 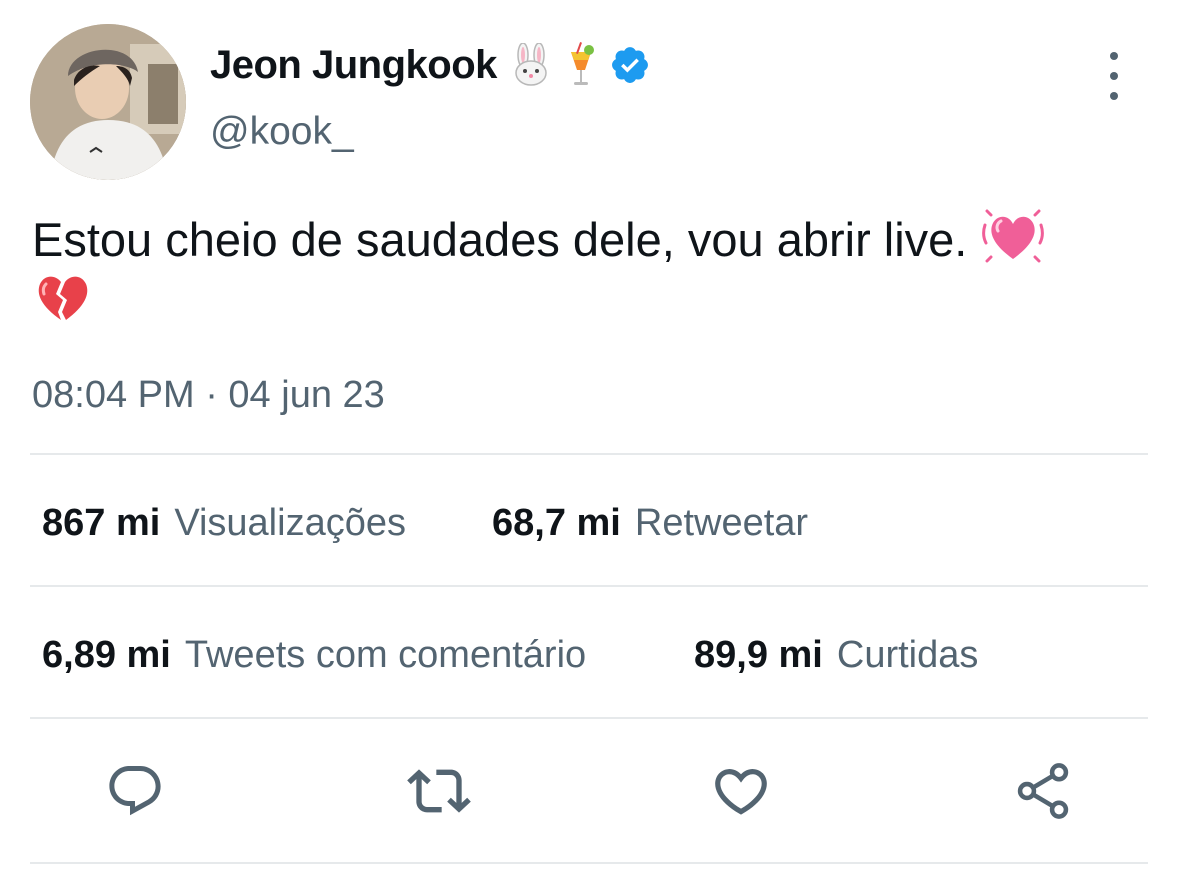 I want to click on retweet-button, so click(x=439, y=791).